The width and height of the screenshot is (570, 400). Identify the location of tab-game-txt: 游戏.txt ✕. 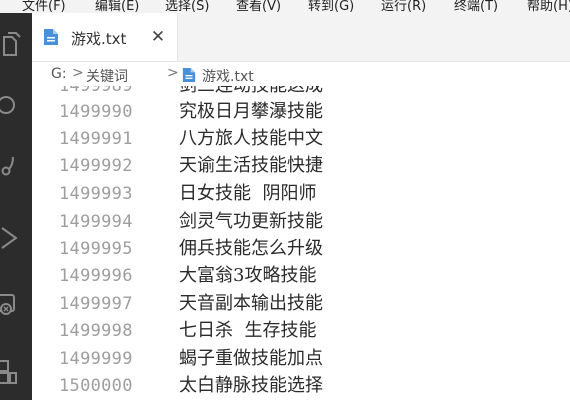
(105, 37).